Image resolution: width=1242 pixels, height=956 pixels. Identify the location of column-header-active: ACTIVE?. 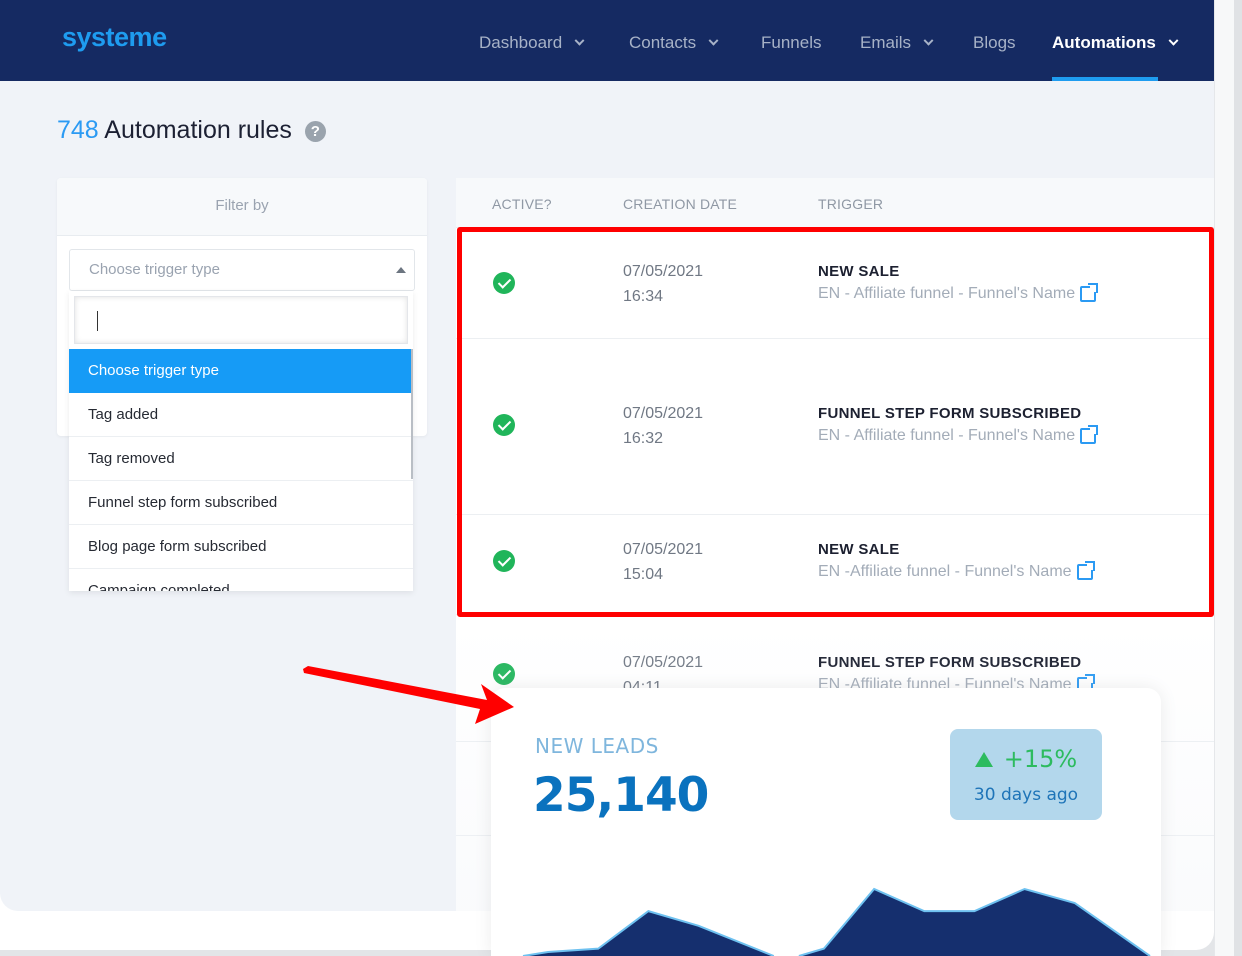
(522, 204).